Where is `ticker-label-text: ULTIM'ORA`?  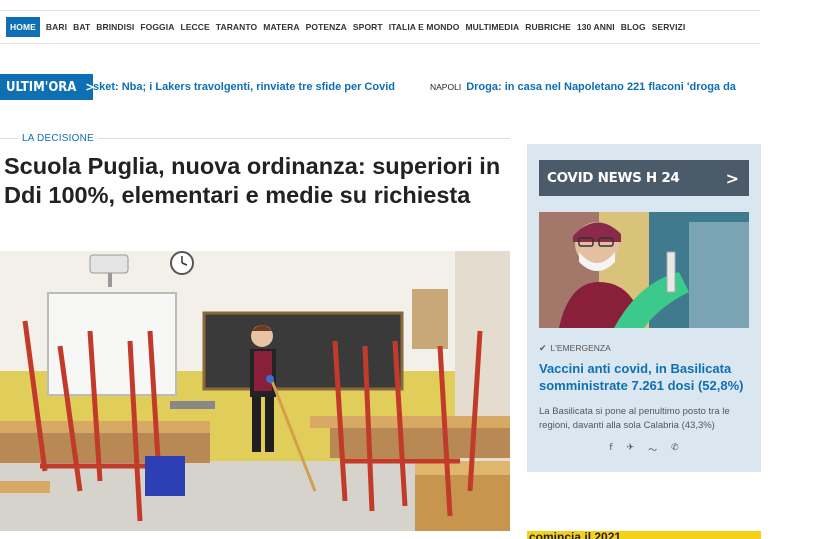
ticker-label-text: ULTIM'ORA is located at coordinates (41, 87).